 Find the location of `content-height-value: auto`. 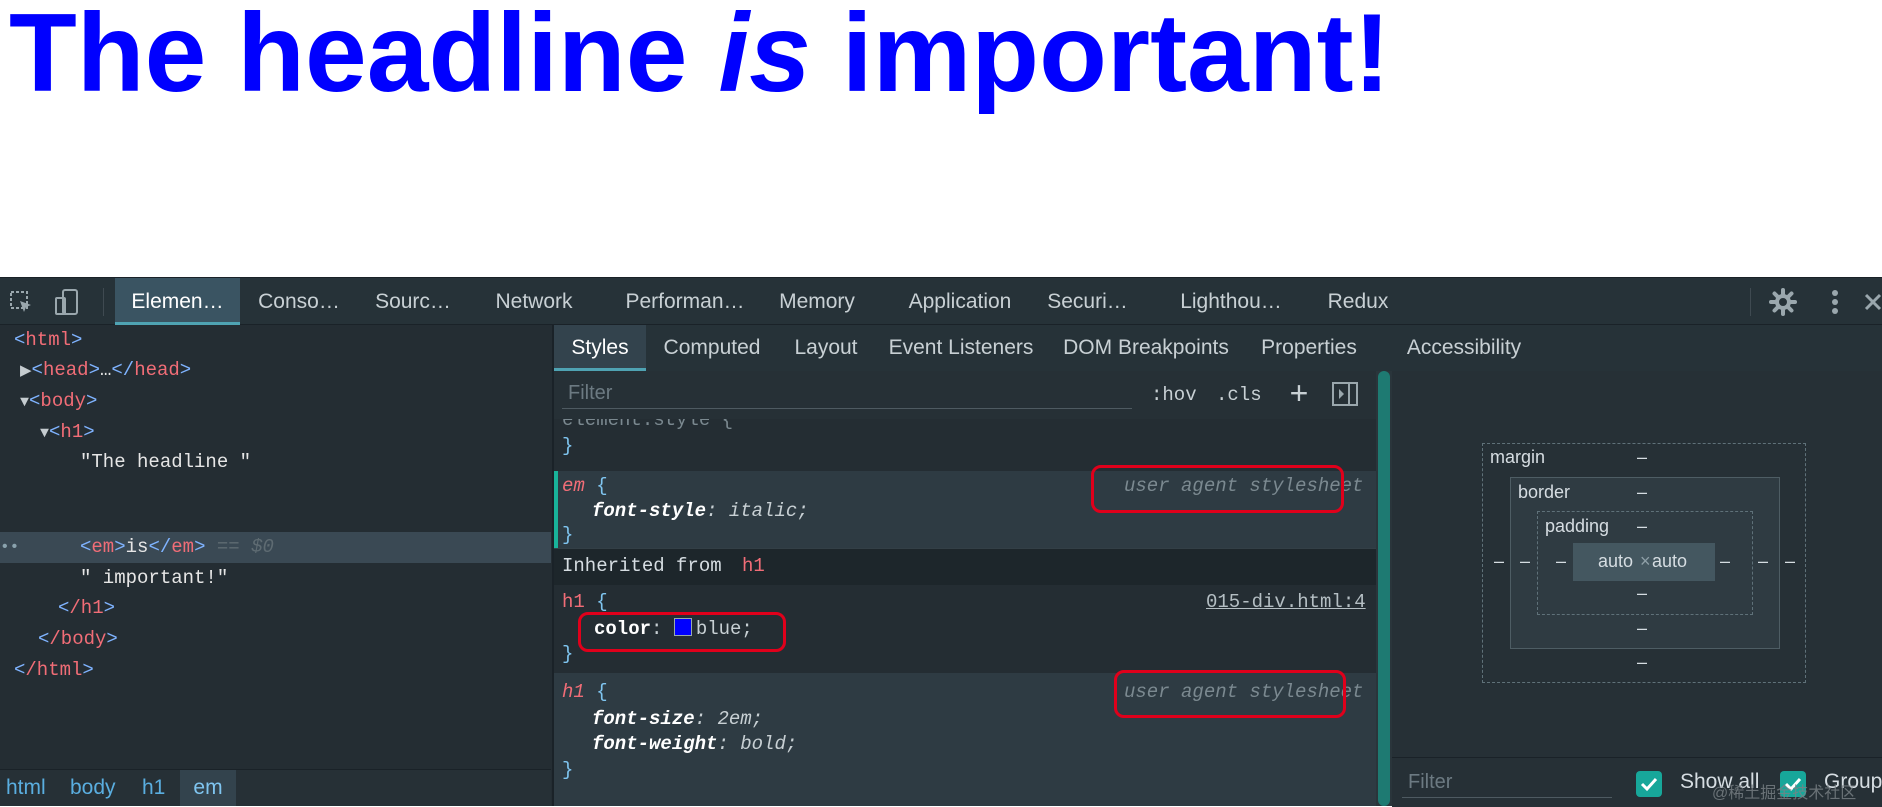

content-height-value: auto is located at coordinates (1669, 561).